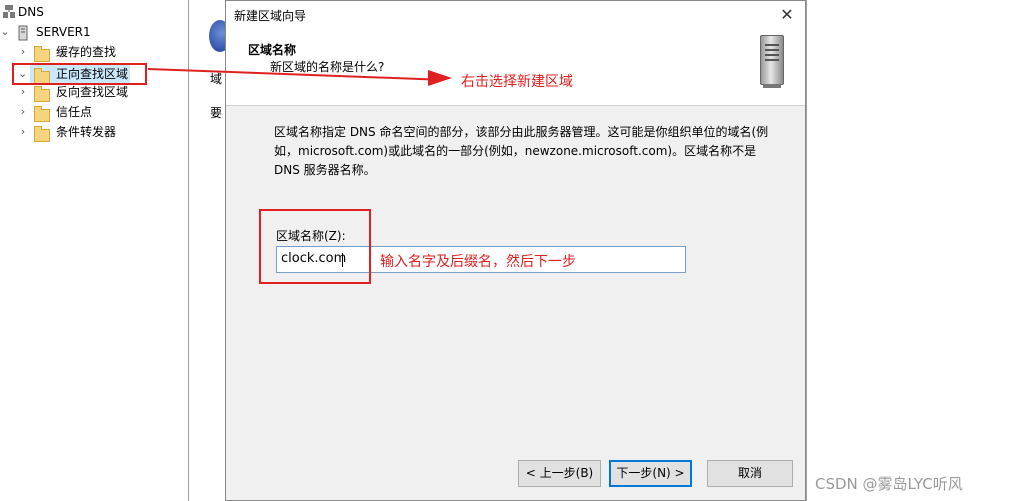 Image resolution: width=1014 pixels, height=501 pixels. Describe the element at coordinates (889, 484) in the screenshot. I see `watermark: CSDN @雾岛LYC听风` at that location.